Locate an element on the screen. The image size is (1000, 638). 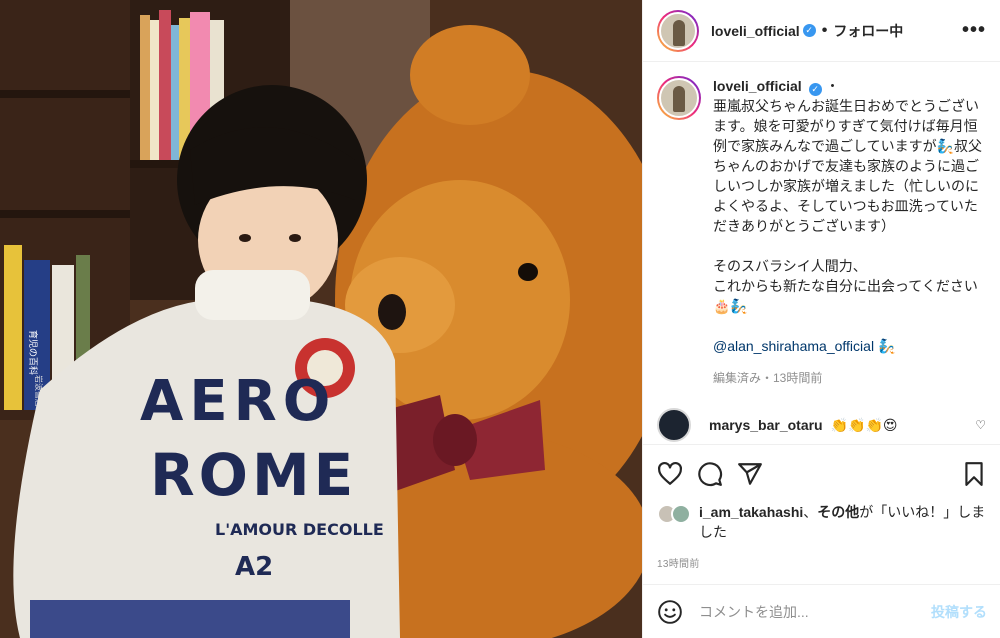
mention-link: @alan_shirahama_official is located at coordinates (793, 346).